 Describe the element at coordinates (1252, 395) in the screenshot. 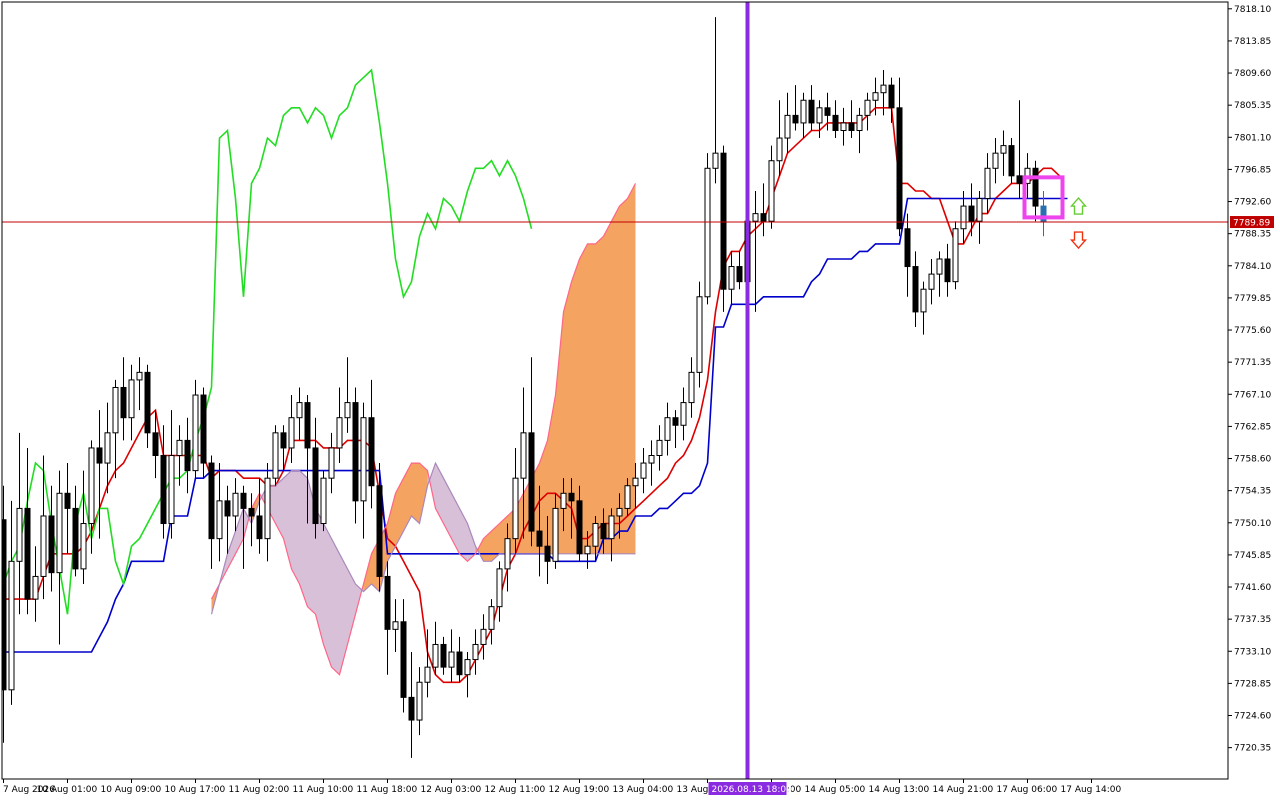

I see `y-tick-label: 7767.10` at that location.